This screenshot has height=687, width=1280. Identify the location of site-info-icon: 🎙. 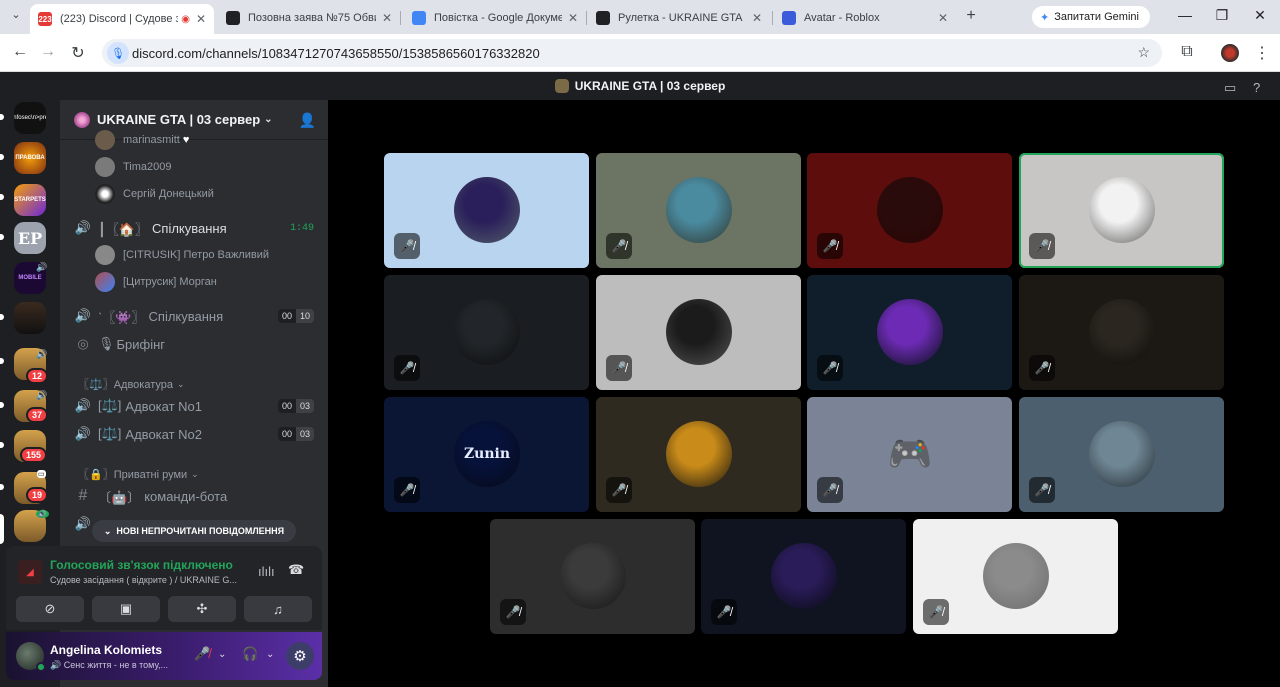
(118, 53).